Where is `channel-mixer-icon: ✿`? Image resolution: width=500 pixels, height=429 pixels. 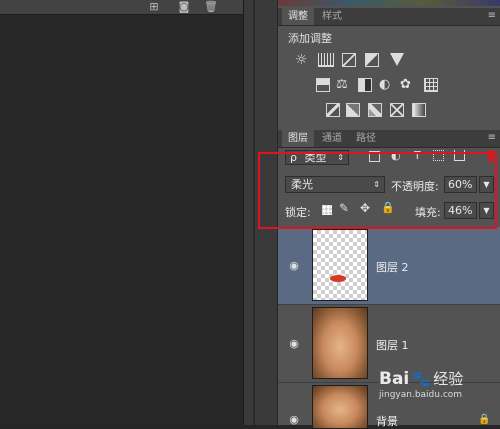 channel-mixer-icon: ✿ is located at coordinates (405, 84).